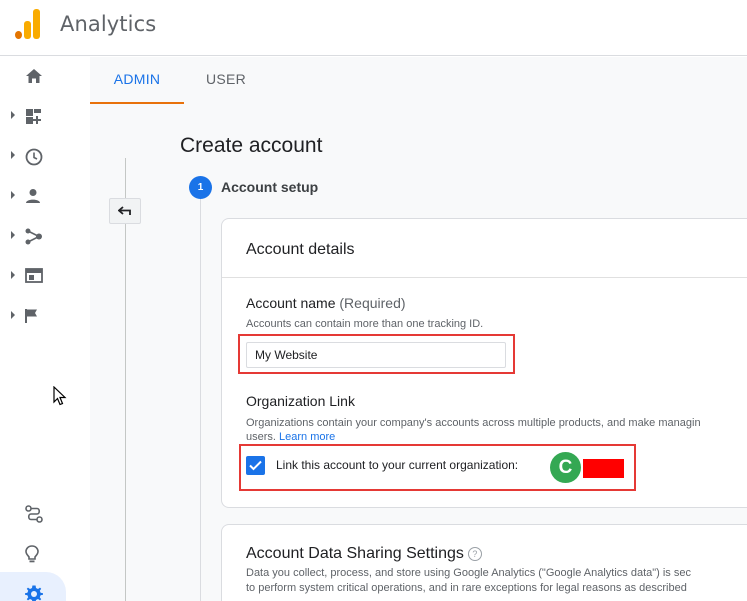 The height and width of the screenshot is (601, 747). I want to click on learn-more-link: Learn more, so click(307, 437).